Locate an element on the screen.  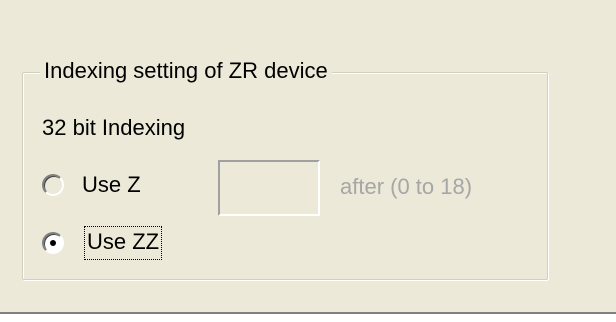
use-z-radio is located at coordinates (53, 185).